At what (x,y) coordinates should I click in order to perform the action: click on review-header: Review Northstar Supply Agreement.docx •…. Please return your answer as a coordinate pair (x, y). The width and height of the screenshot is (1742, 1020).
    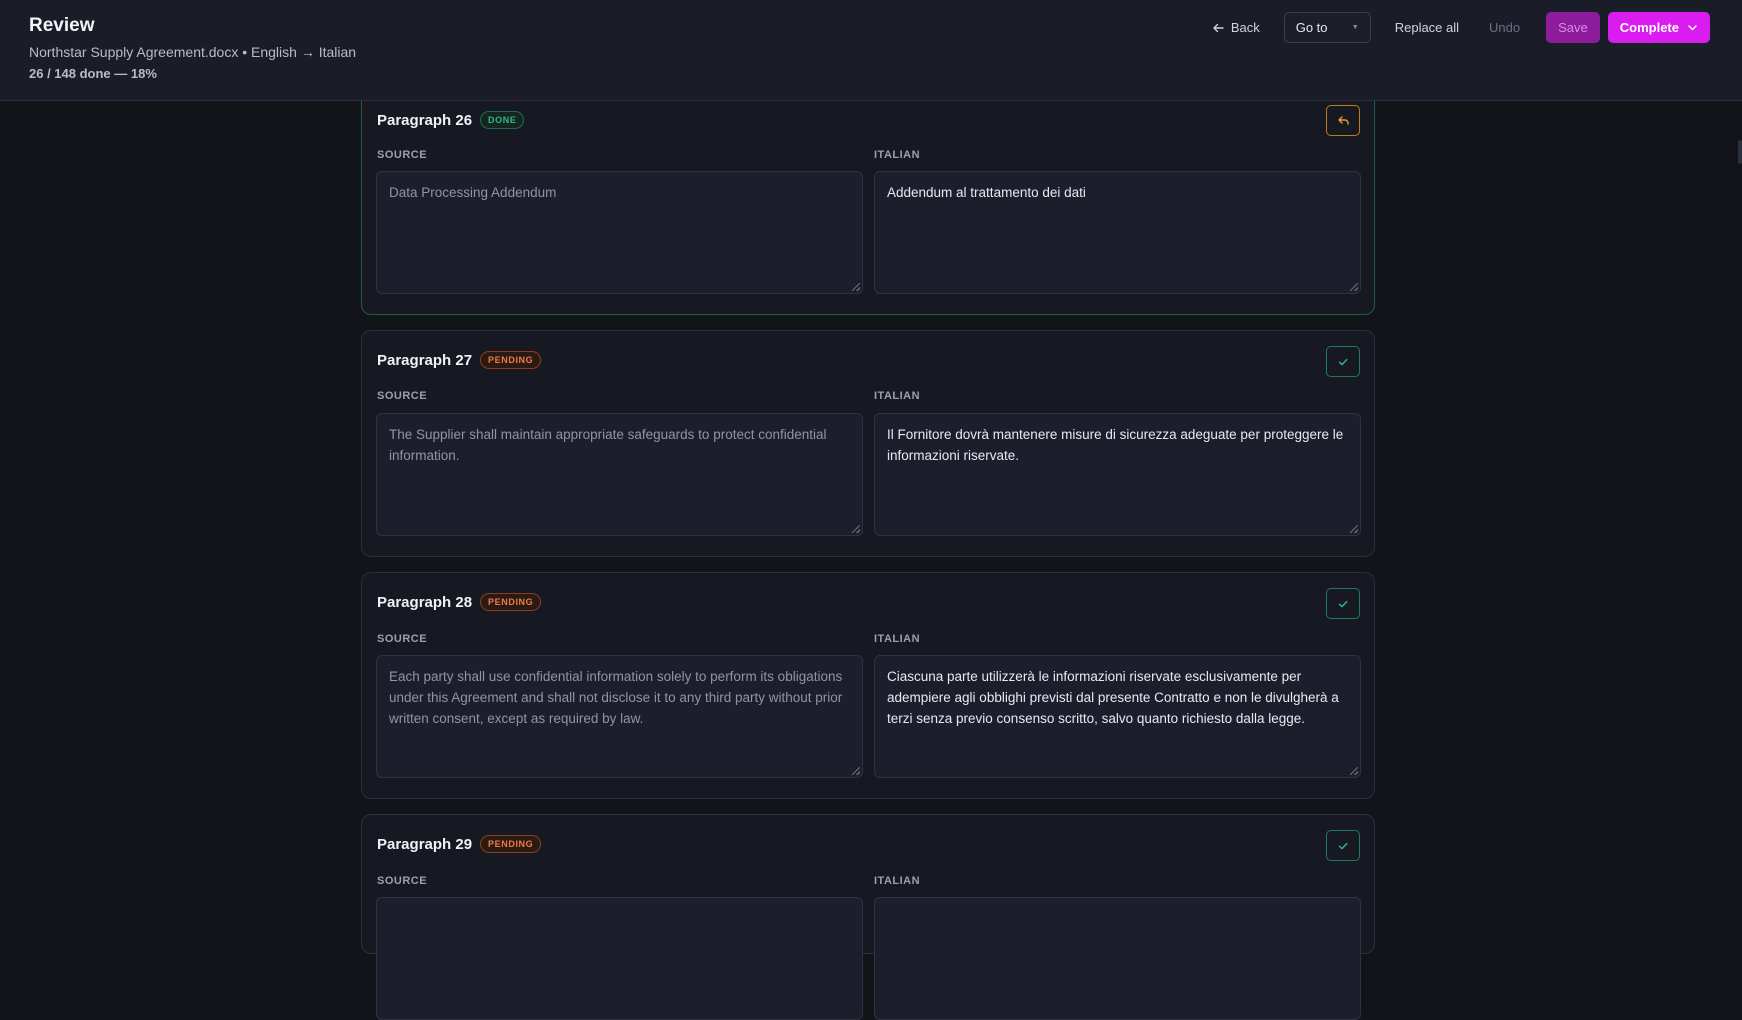
    Looking at the image, I should click on (871, 50).